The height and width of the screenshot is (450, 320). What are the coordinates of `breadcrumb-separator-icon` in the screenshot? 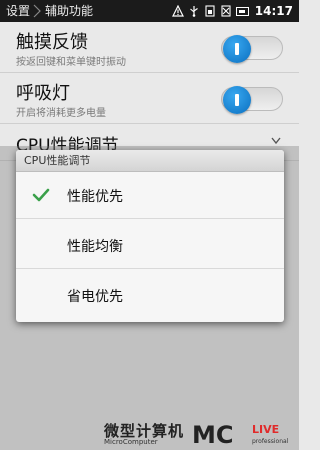 It's located at (37, 11).